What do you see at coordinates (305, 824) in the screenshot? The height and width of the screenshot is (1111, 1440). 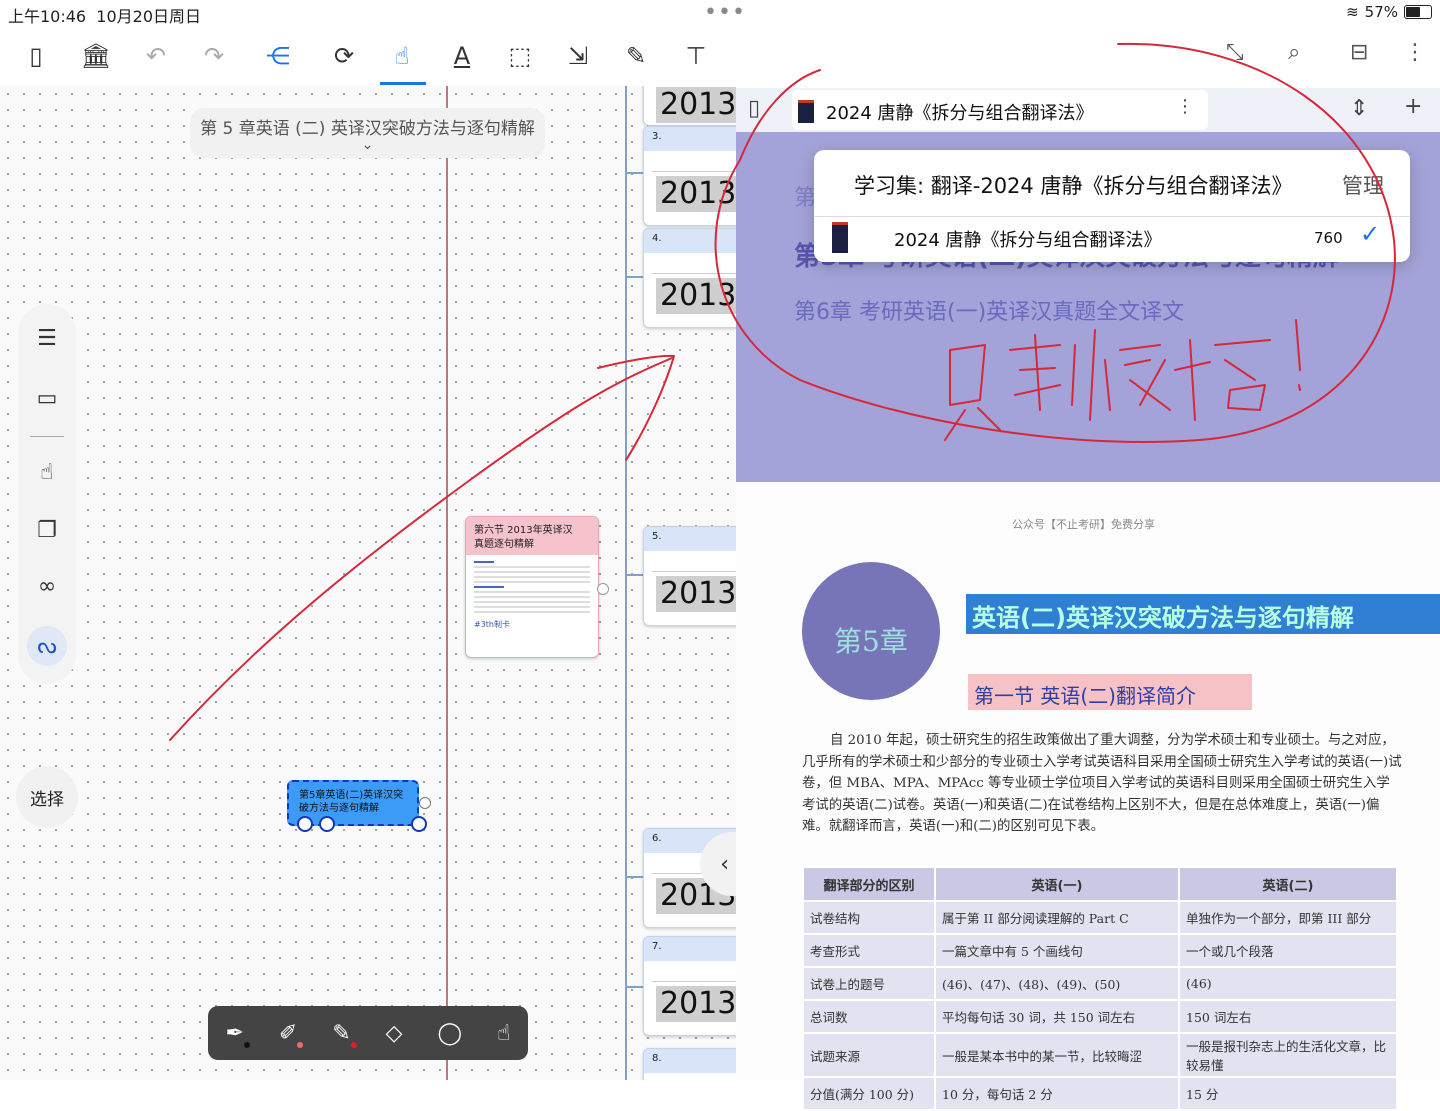 I see `note-icon` at bounding box center [305, 824].